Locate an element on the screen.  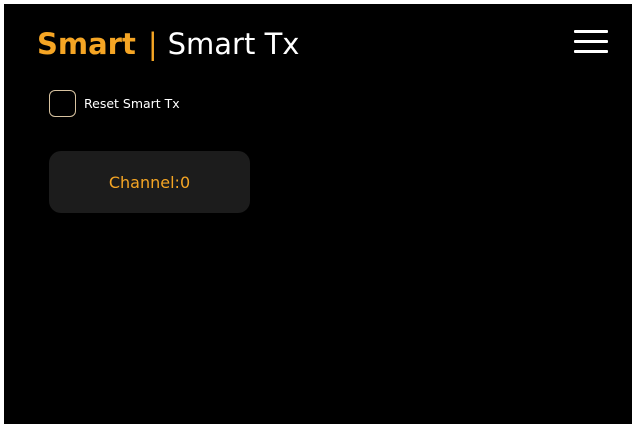
page-title: Smart Tx is located at coordinates (233, 44).